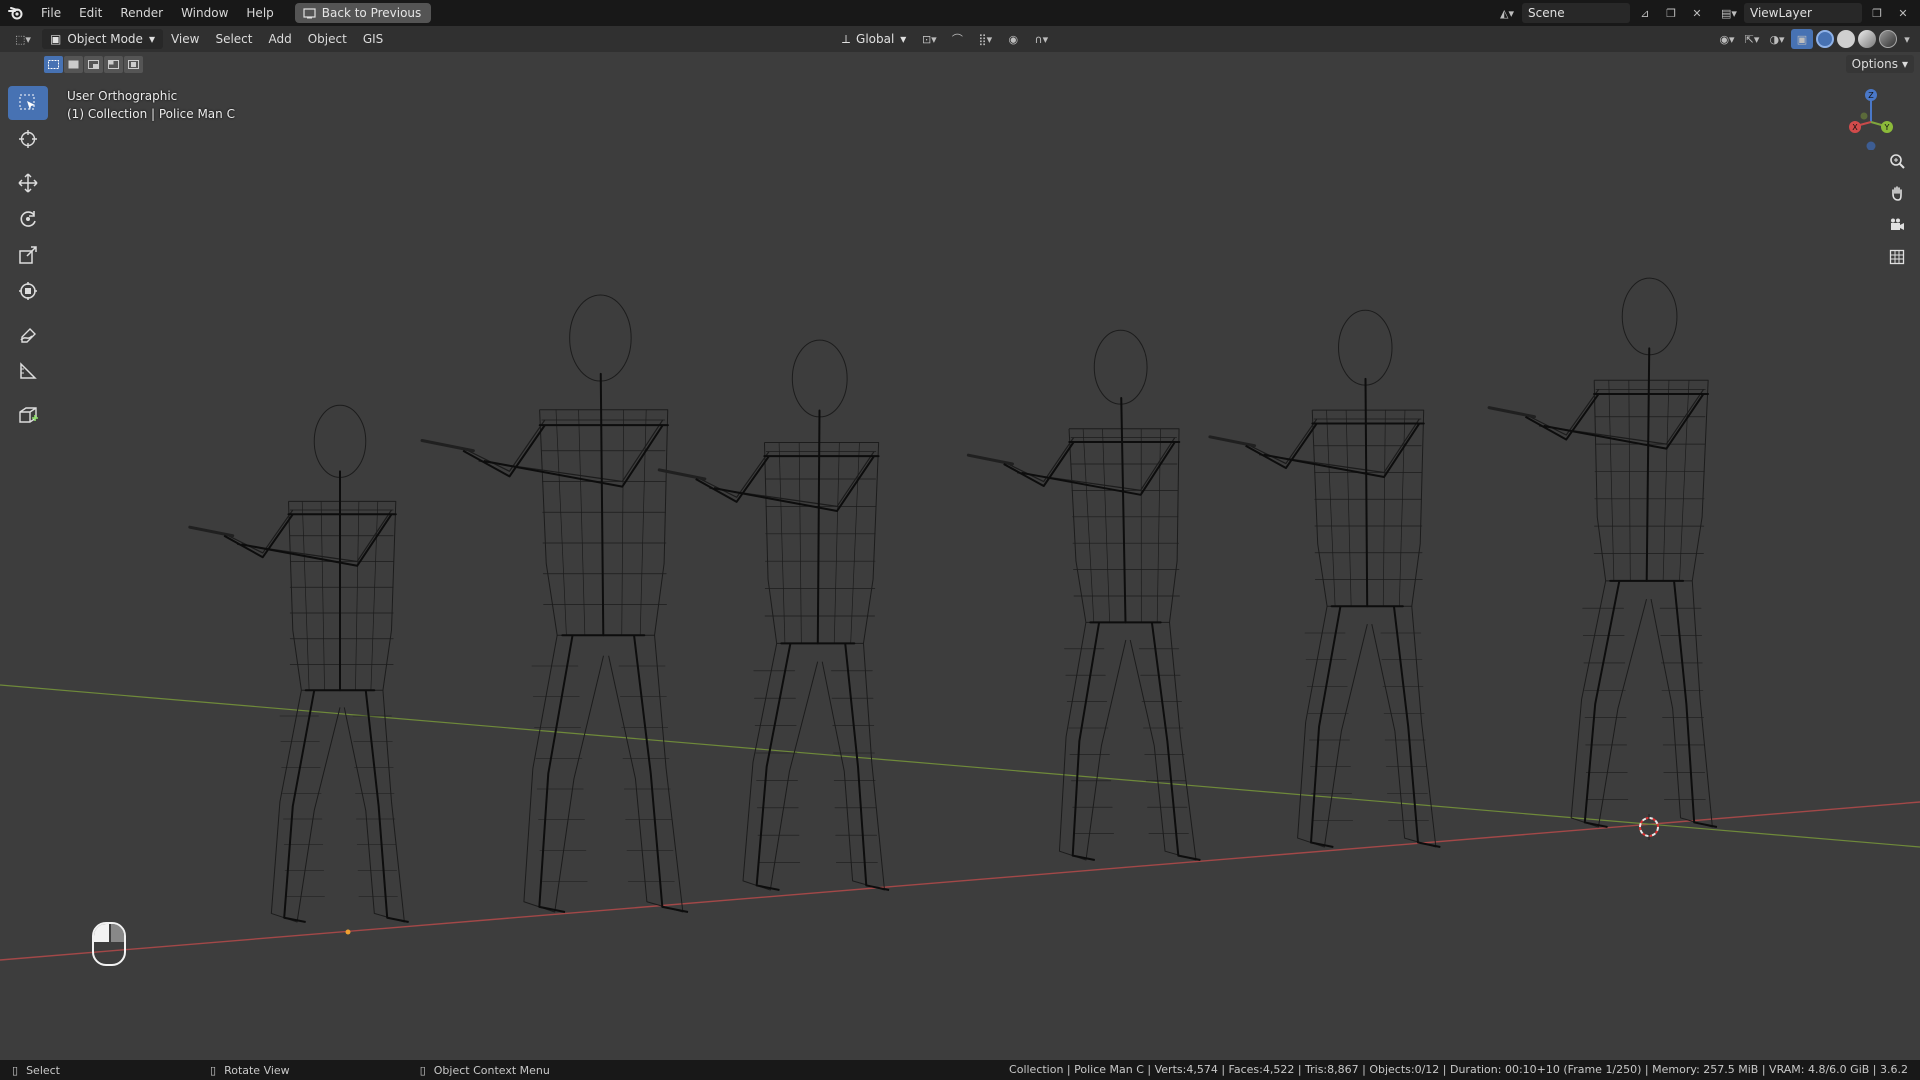 This screenshot has width=1920, height=1080. What do you see at coordinates (279, 39) in the screenshot?
I see `menu-add: Add` at bounding box center [279, 39].